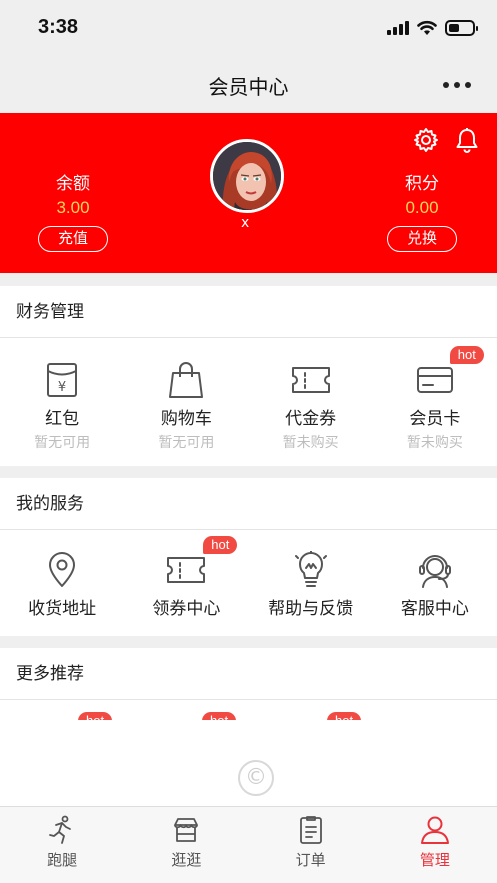  I want to click on service-item-label: 领券中心, so click(186, 609).